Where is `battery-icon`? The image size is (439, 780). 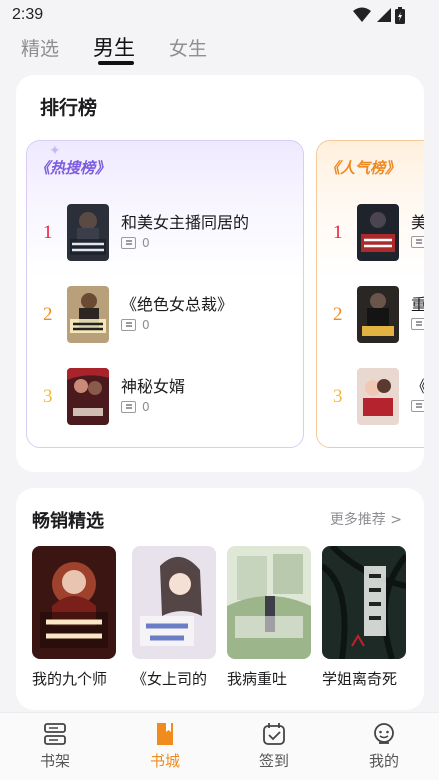
battery-icon is located at coordinates (400, 15).